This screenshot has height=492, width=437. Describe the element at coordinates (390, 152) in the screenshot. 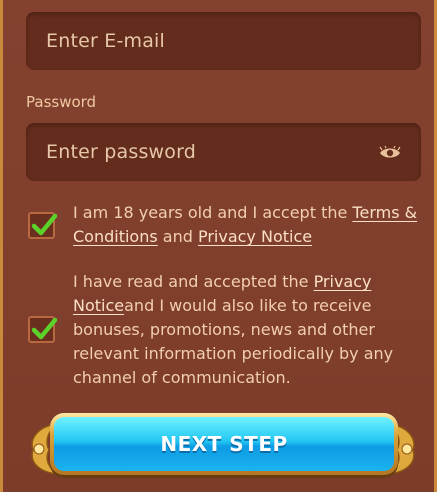

I see `eye-icon` at that location.